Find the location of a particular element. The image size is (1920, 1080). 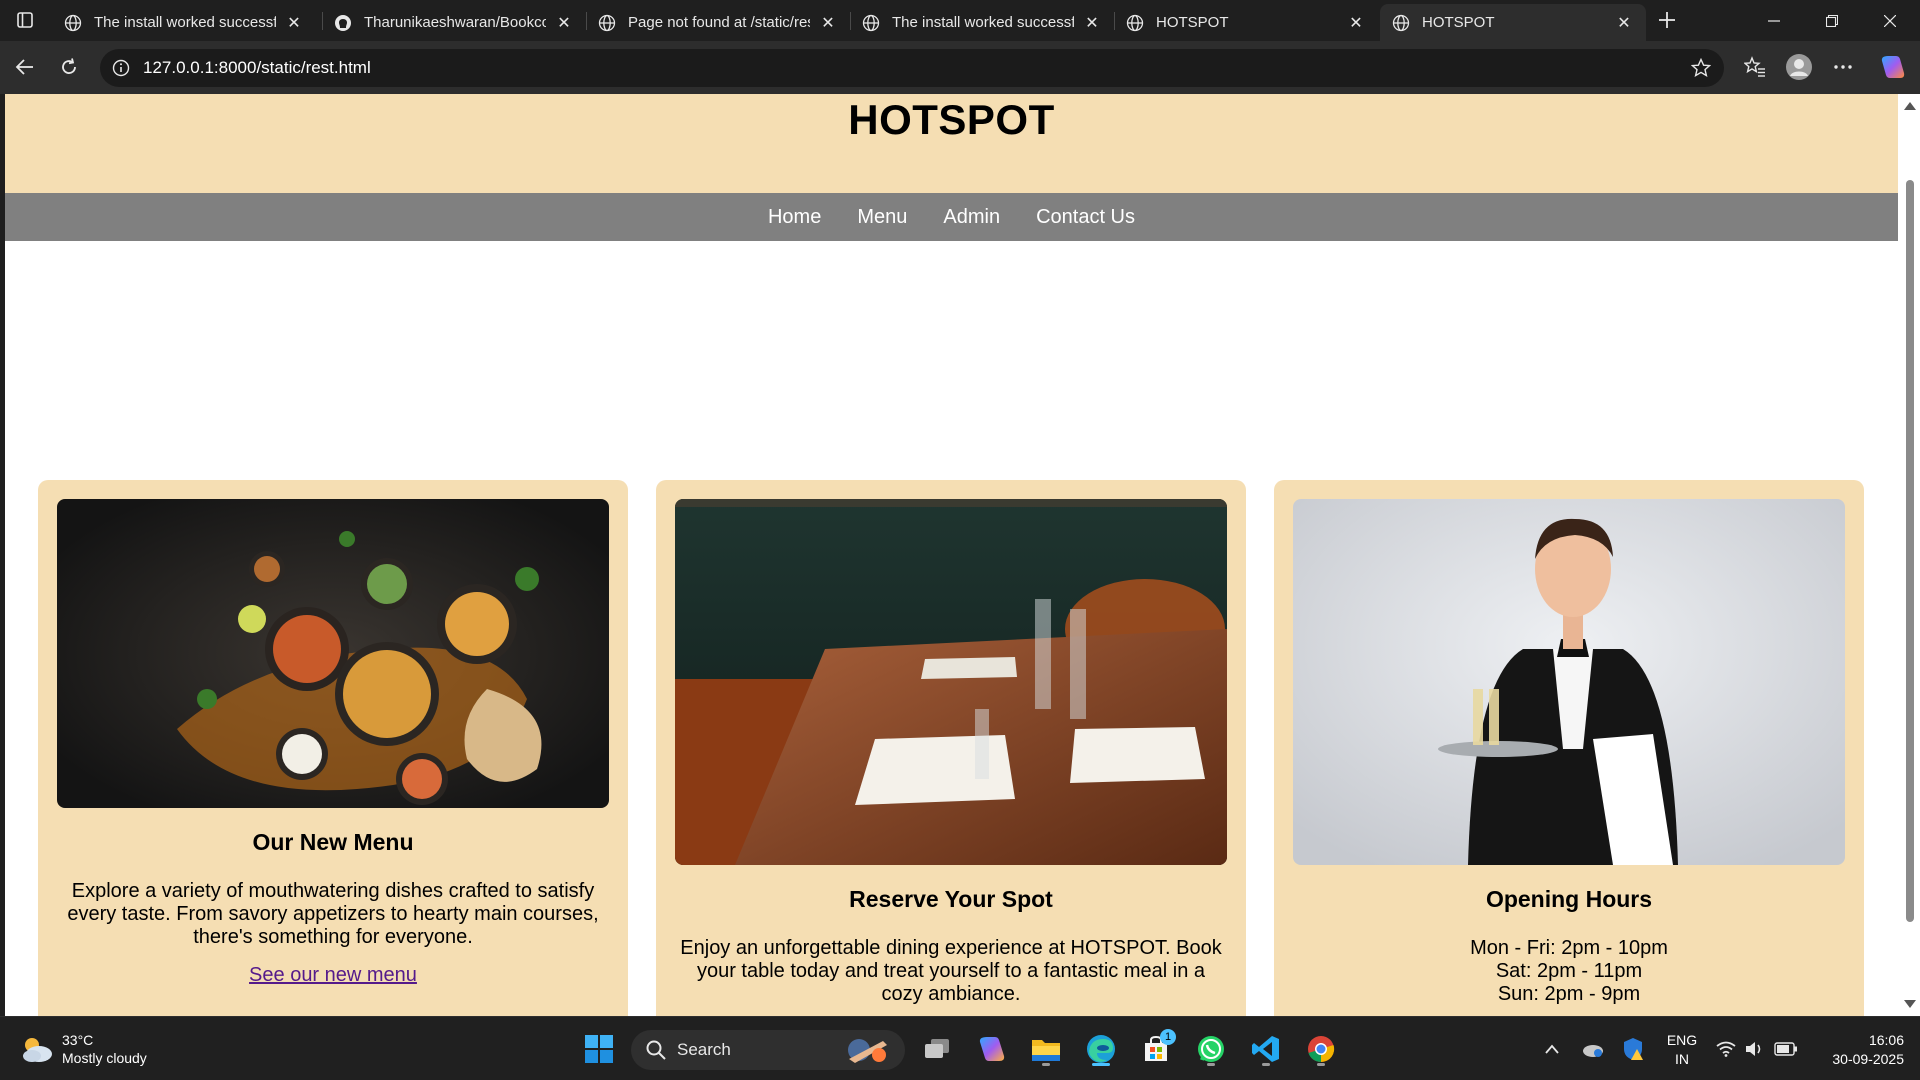

tab-1: The install worked successfu ✕ is located at coordinates (184, 22).